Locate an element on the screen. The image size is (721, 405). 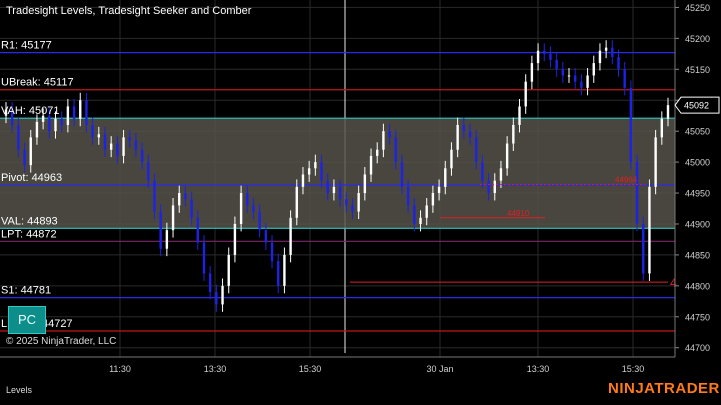
level-label: R1: 45177 is located at coordinates (26, 46).